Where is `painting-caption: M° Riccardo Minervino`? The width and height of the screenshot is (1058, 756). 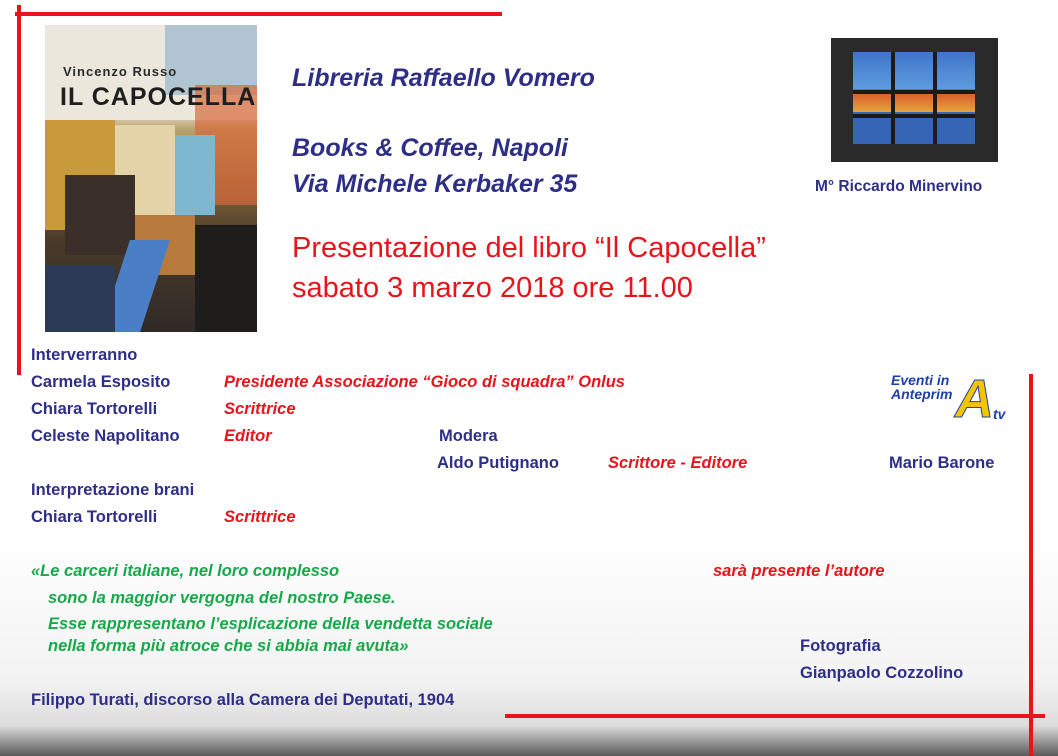
painting-caption: M° Riccardo Minervino is located at coordinates (899, 186).